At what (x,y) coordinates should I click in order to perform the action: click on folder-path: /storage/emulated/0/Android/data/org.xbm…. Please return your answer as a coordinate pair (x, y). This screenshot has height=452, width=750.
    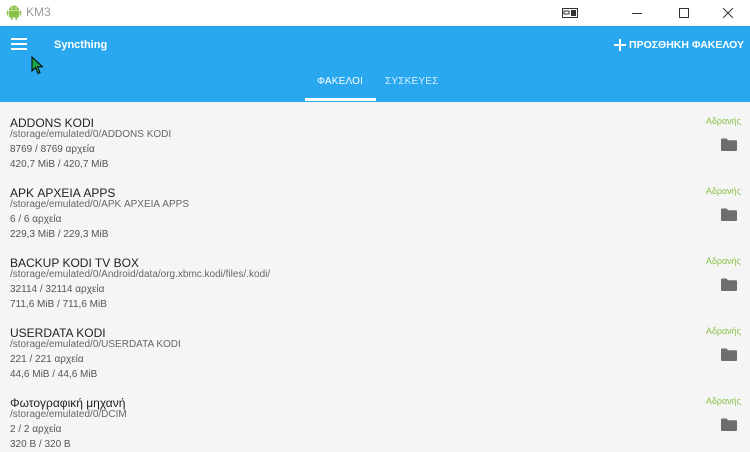
    Looking at the image, I should click on (140, 274).